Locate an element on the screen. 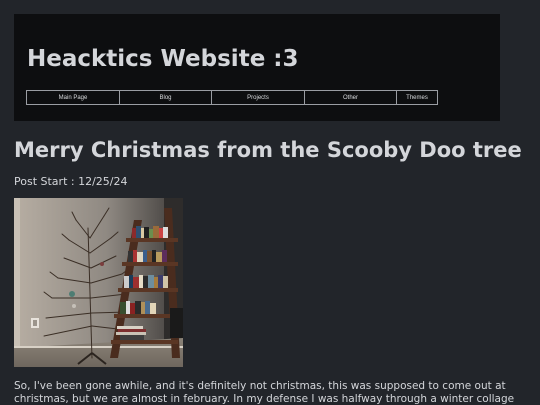 Image resolution: width=540 pixels, height=405 pixels. site-title: Heacktics Website :3 is located at coordinates (163, 59).